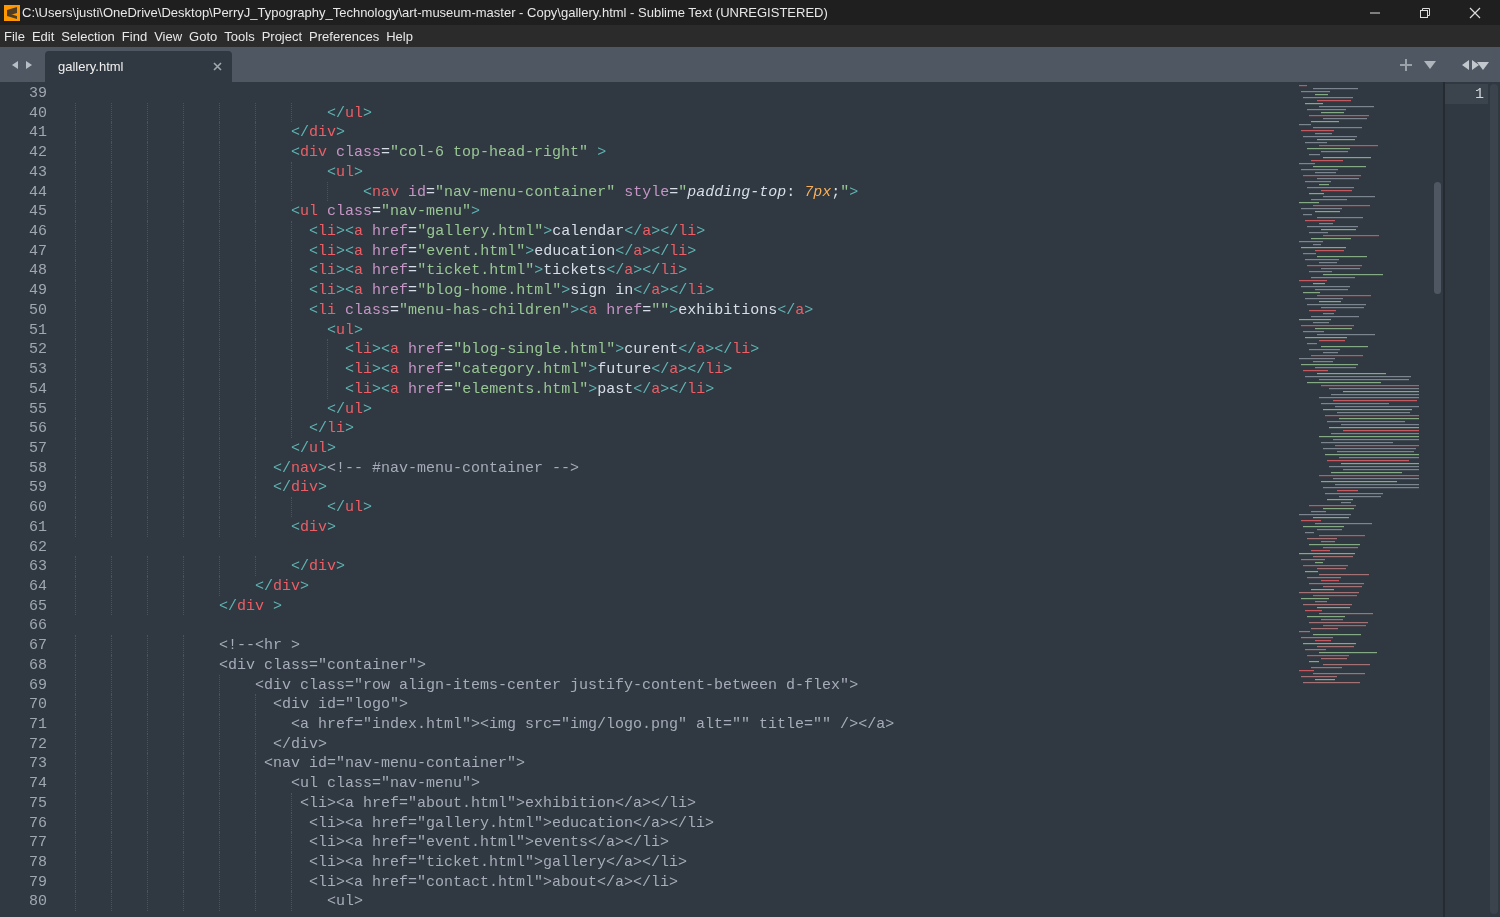 The image size is (1500, 917). Describe the element at coordinates (425, 12) in the screenshot. I see `window-title: C:\Users\justi\OneDrive\Desktop\PerryJ_Typography_Technology\art-museum-master - Copy\gallery.html - Sublime Text (UNREGISTERED)` at that location.